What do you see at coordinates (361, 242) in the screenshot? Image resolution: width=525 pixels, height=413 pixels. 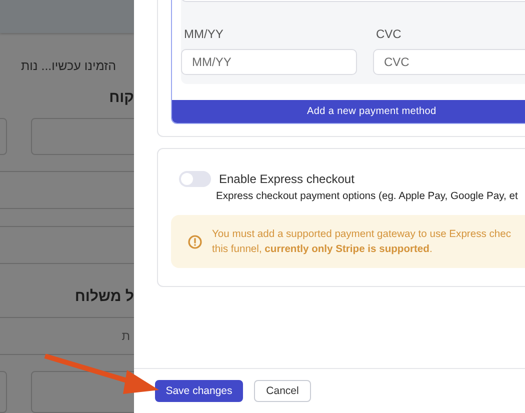 I see `warning-text: You must add a supported payment gateway to use Express chec this funnel, currently only Stripe is supported.` at bounding box center [361, 242].